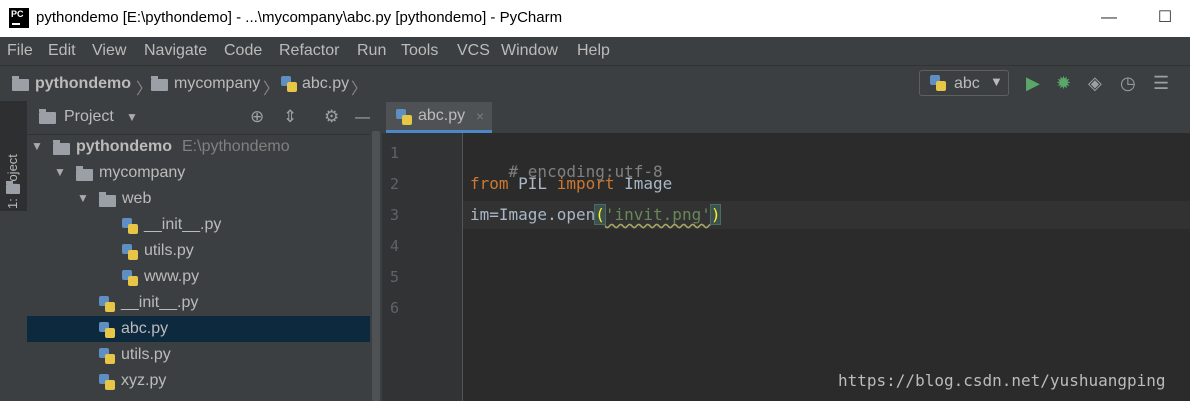 The height and width of the screenshot is (401, 1190). Describe the element at coordinates (395, 153) in the screenshot. I see `line-number: 1` at that location.